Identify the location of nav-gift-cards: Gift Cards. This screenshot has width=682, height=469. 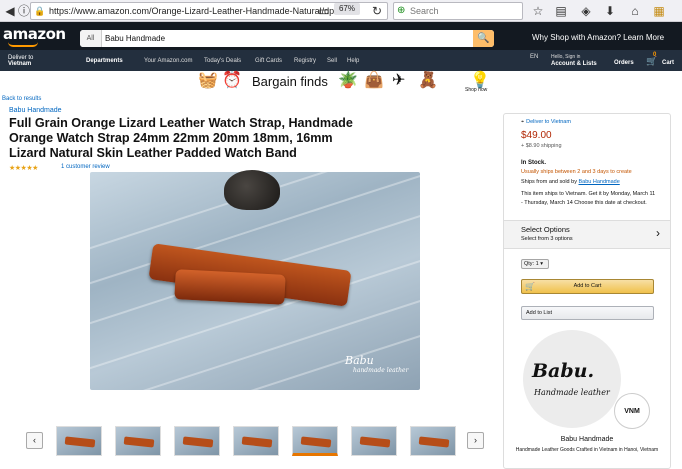
(268, 61).